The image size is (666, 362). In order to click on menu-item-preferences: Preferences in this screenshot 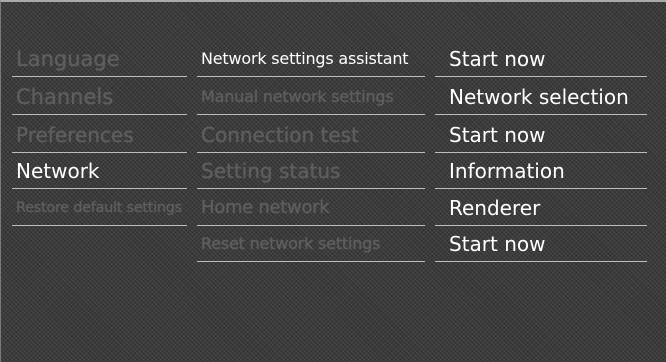, I will do `click(99, 135)`.